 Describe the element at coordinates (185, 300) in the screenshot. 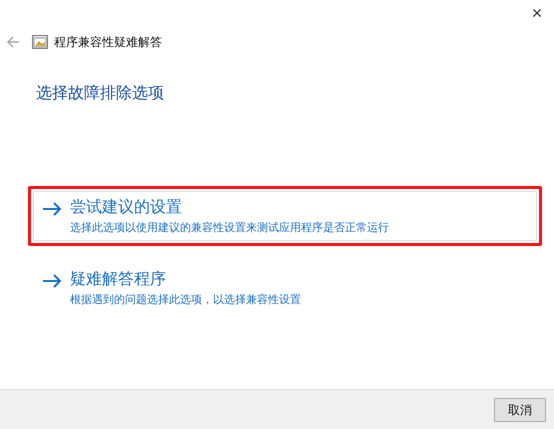

I see `option-description: 根据遇到的问题选择此选项，以选择兼容性设置` at that location.